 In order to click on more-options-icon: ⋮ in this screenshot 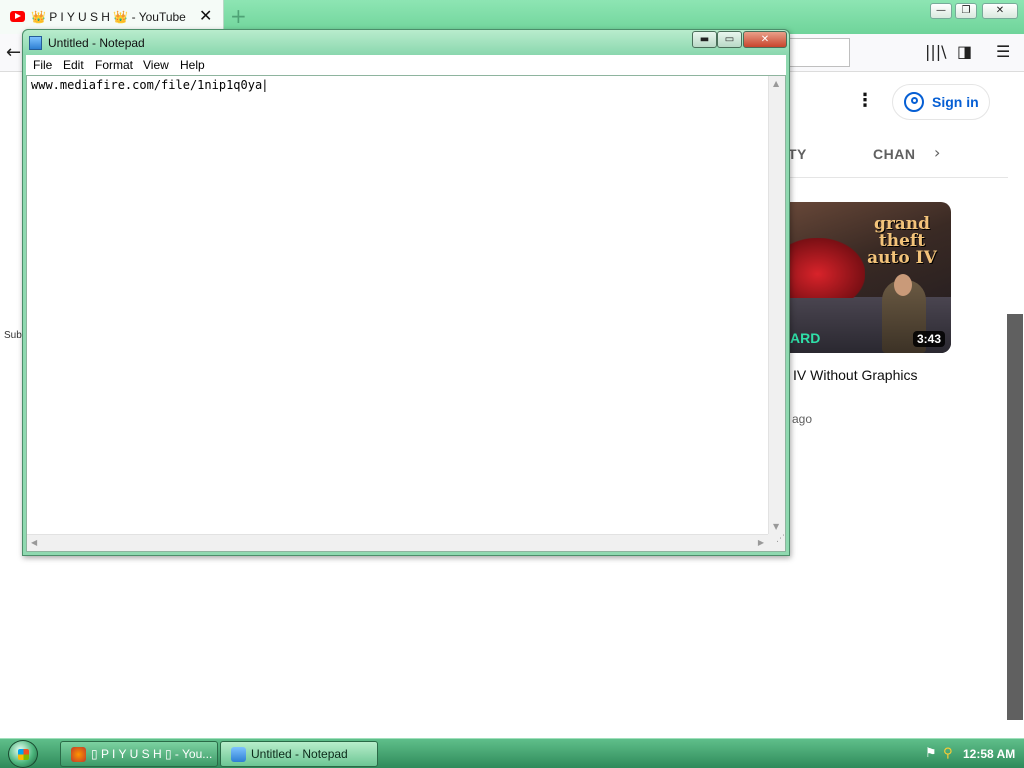, I will do `click(865, 100)`.